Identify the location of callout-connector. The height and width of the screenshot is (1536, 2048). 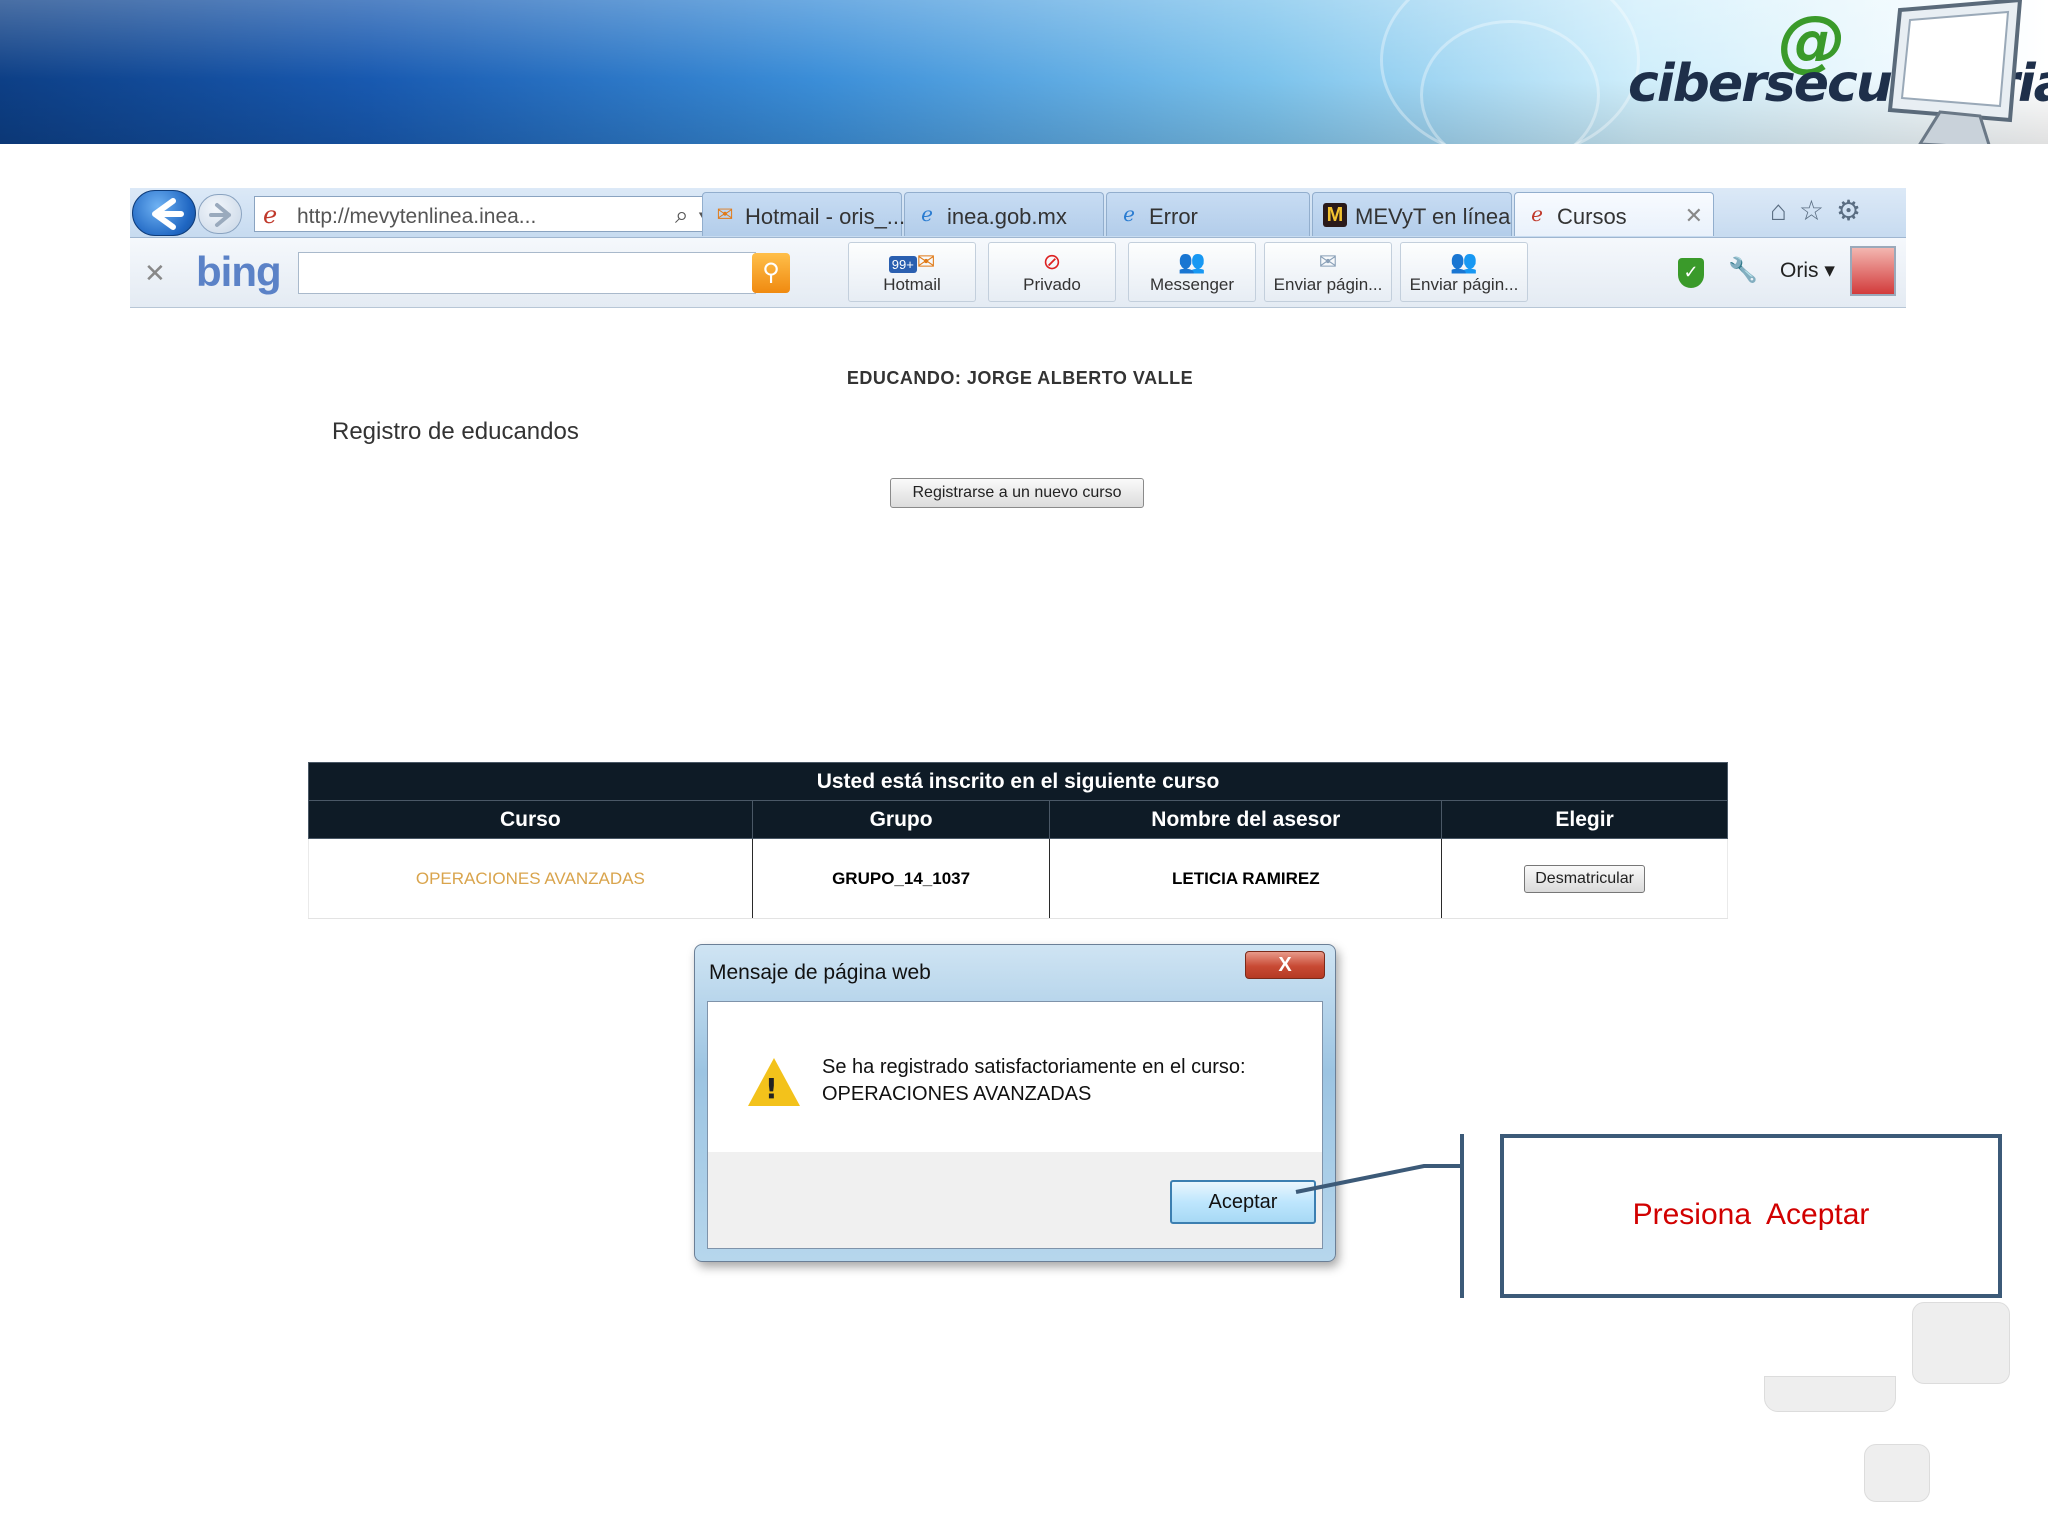
(1379, 1216).